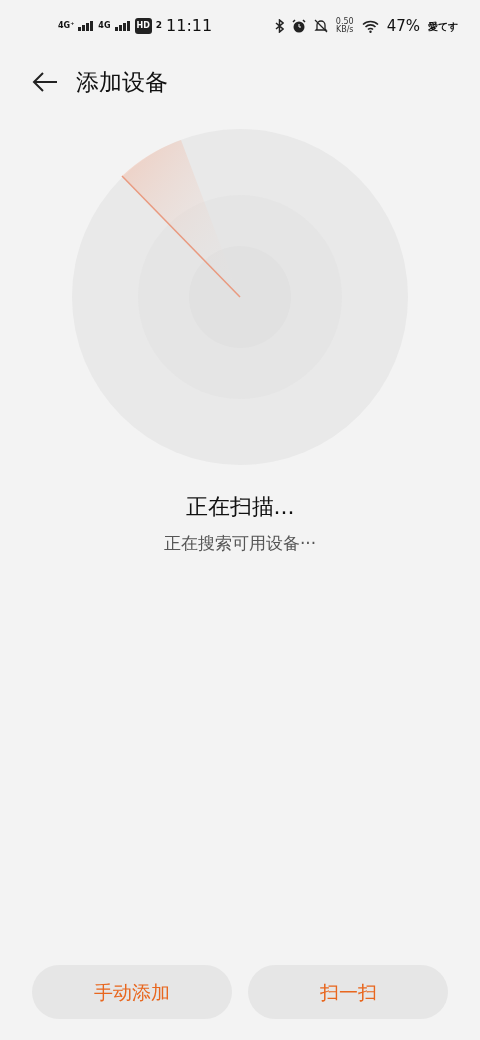  What do you see at coordinates (344, 30) in the screenshot?
I see `speed-unit: KB/s` at bounding box center [344, 30].